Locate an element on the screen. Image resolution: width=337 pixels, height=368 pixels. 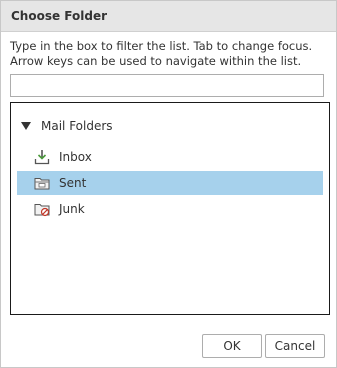
junk-folder-icon is located at coordinates (42, 209).